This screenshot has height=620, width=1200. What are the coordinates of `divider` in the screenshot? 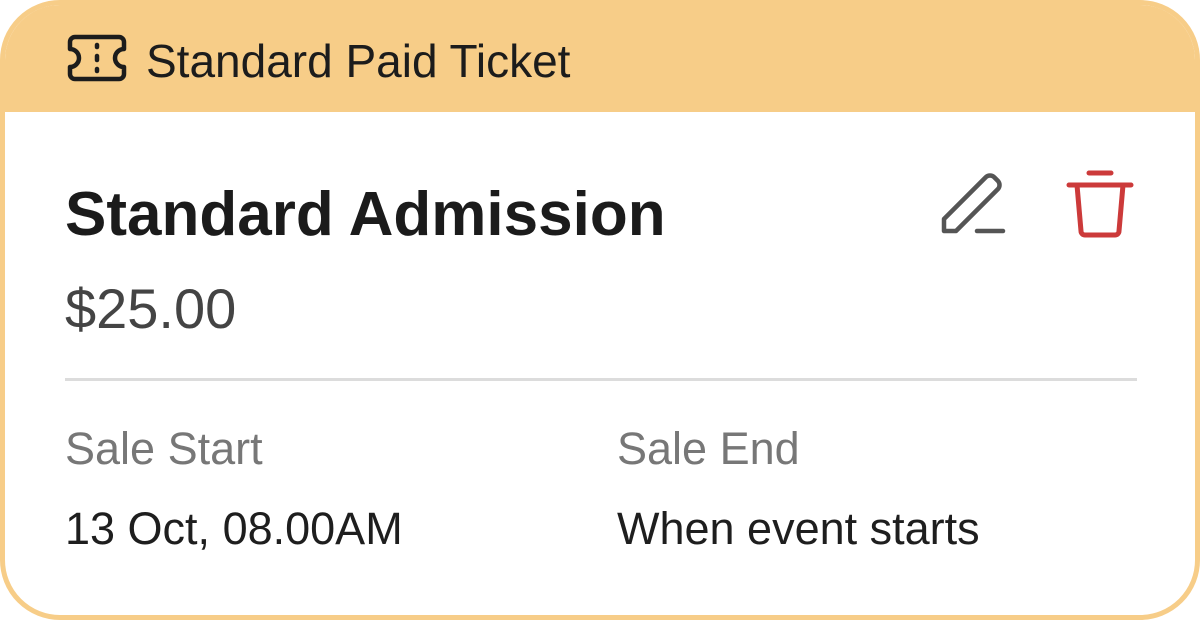 It's located at (601, 379).